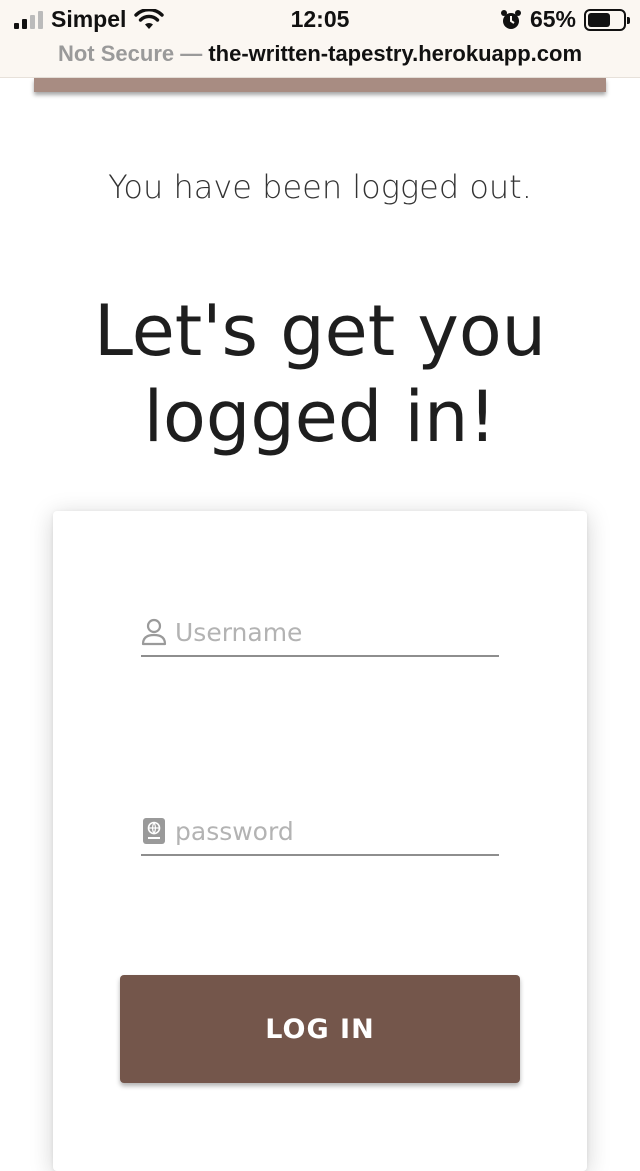  I want to click on password-input, so click(325, 831).